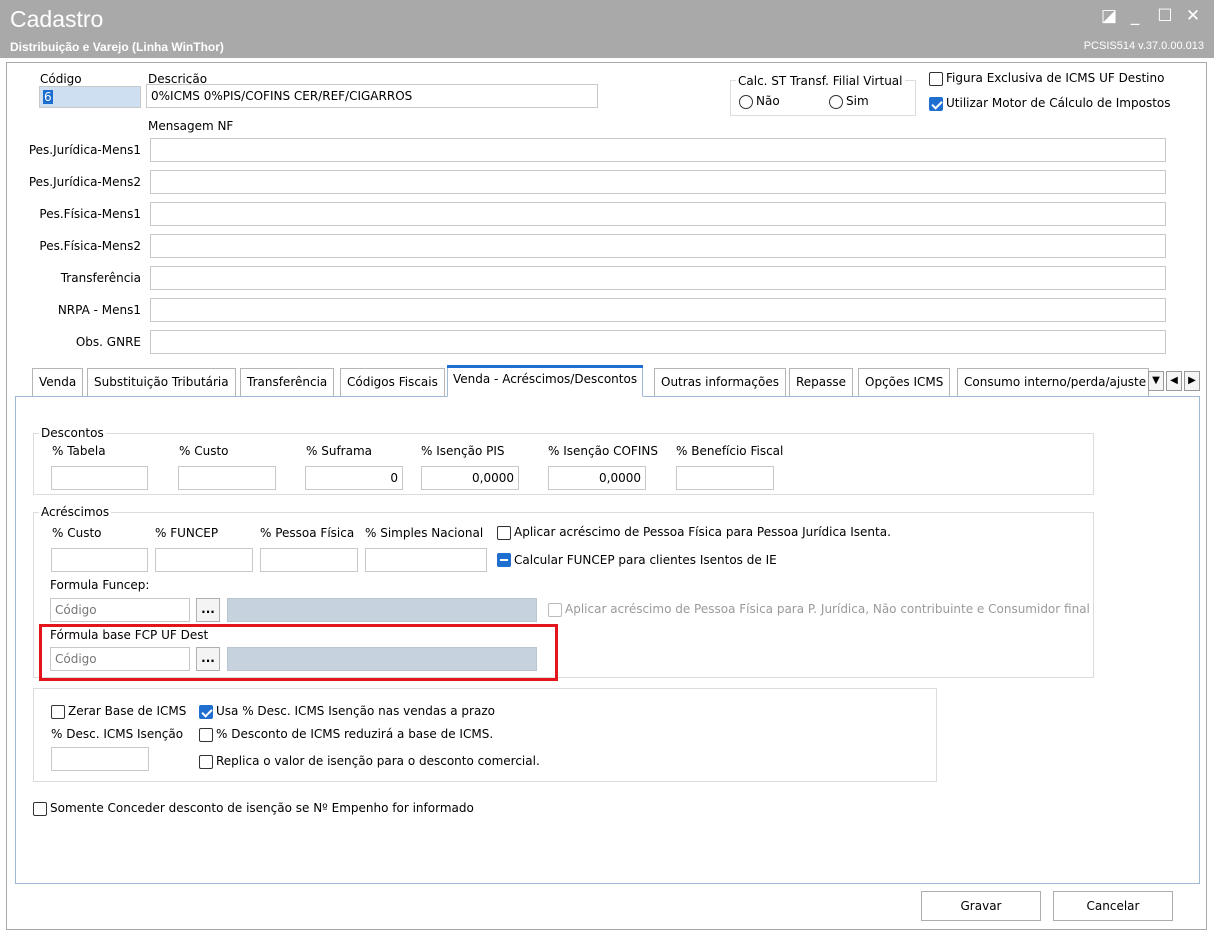 The width and height of the screenshot is (1214, 933). Describe the element at coordinates (90, 214) in the screenshot. I see `msg-pf-mens1-label: Pes.Física-Mens1` at that location.